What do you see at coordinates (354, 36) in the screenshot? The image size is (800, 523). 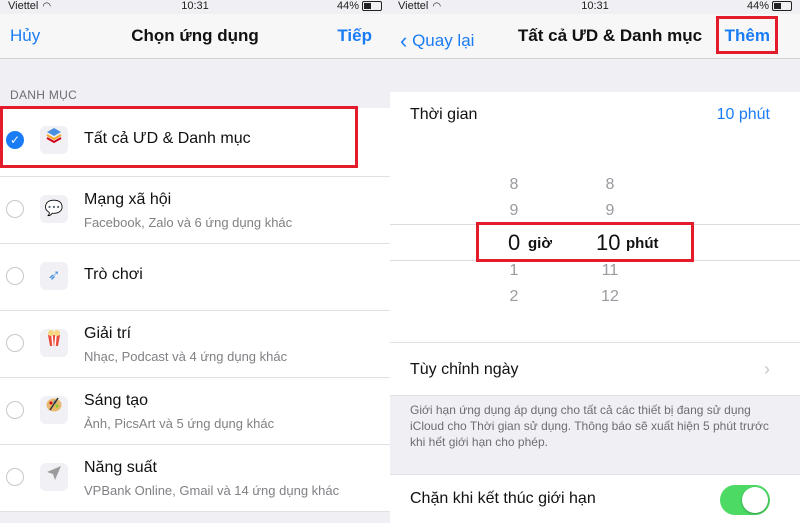 I see `next-button: Tiếp` at bounding box center [354, 36].